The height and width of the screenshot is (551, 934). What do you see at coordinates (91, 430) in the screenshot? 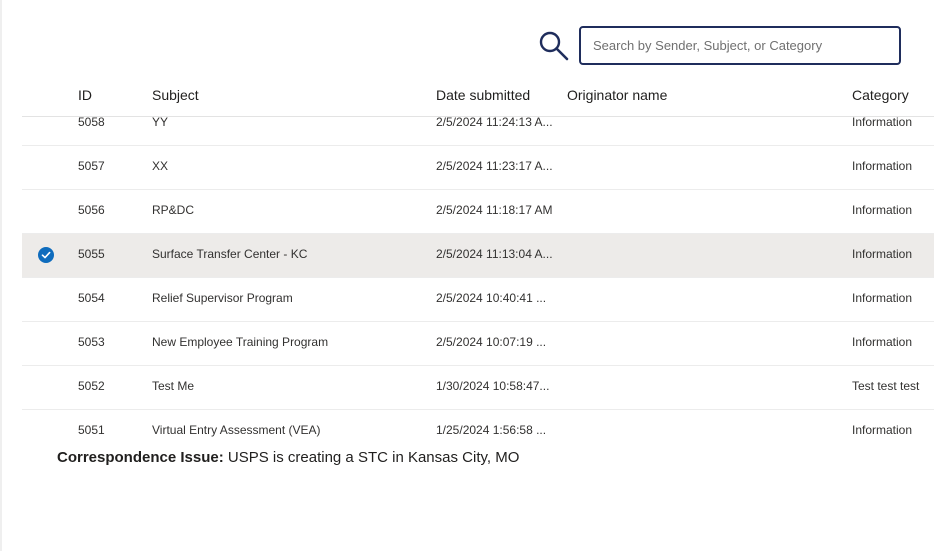
I see `cell-id: 5051` at bounding box center [91, 430].